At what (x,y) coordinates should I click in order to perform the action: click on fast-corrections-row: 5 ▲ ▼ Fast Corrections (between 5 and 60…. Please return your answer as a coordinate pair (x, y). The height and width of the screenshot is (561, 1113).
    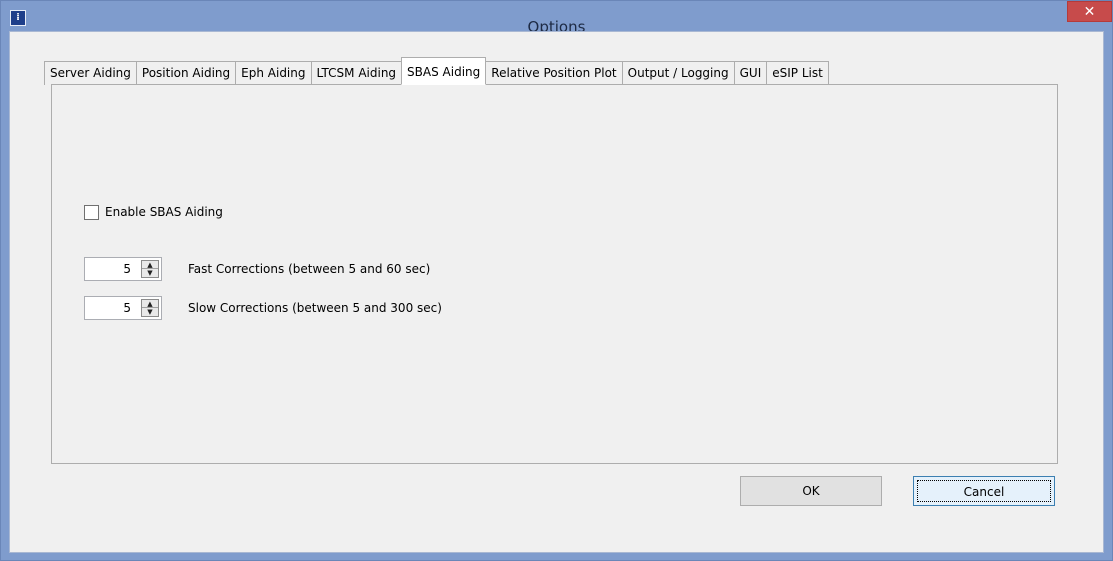
    Looking at the image, I should click on (257, 269).